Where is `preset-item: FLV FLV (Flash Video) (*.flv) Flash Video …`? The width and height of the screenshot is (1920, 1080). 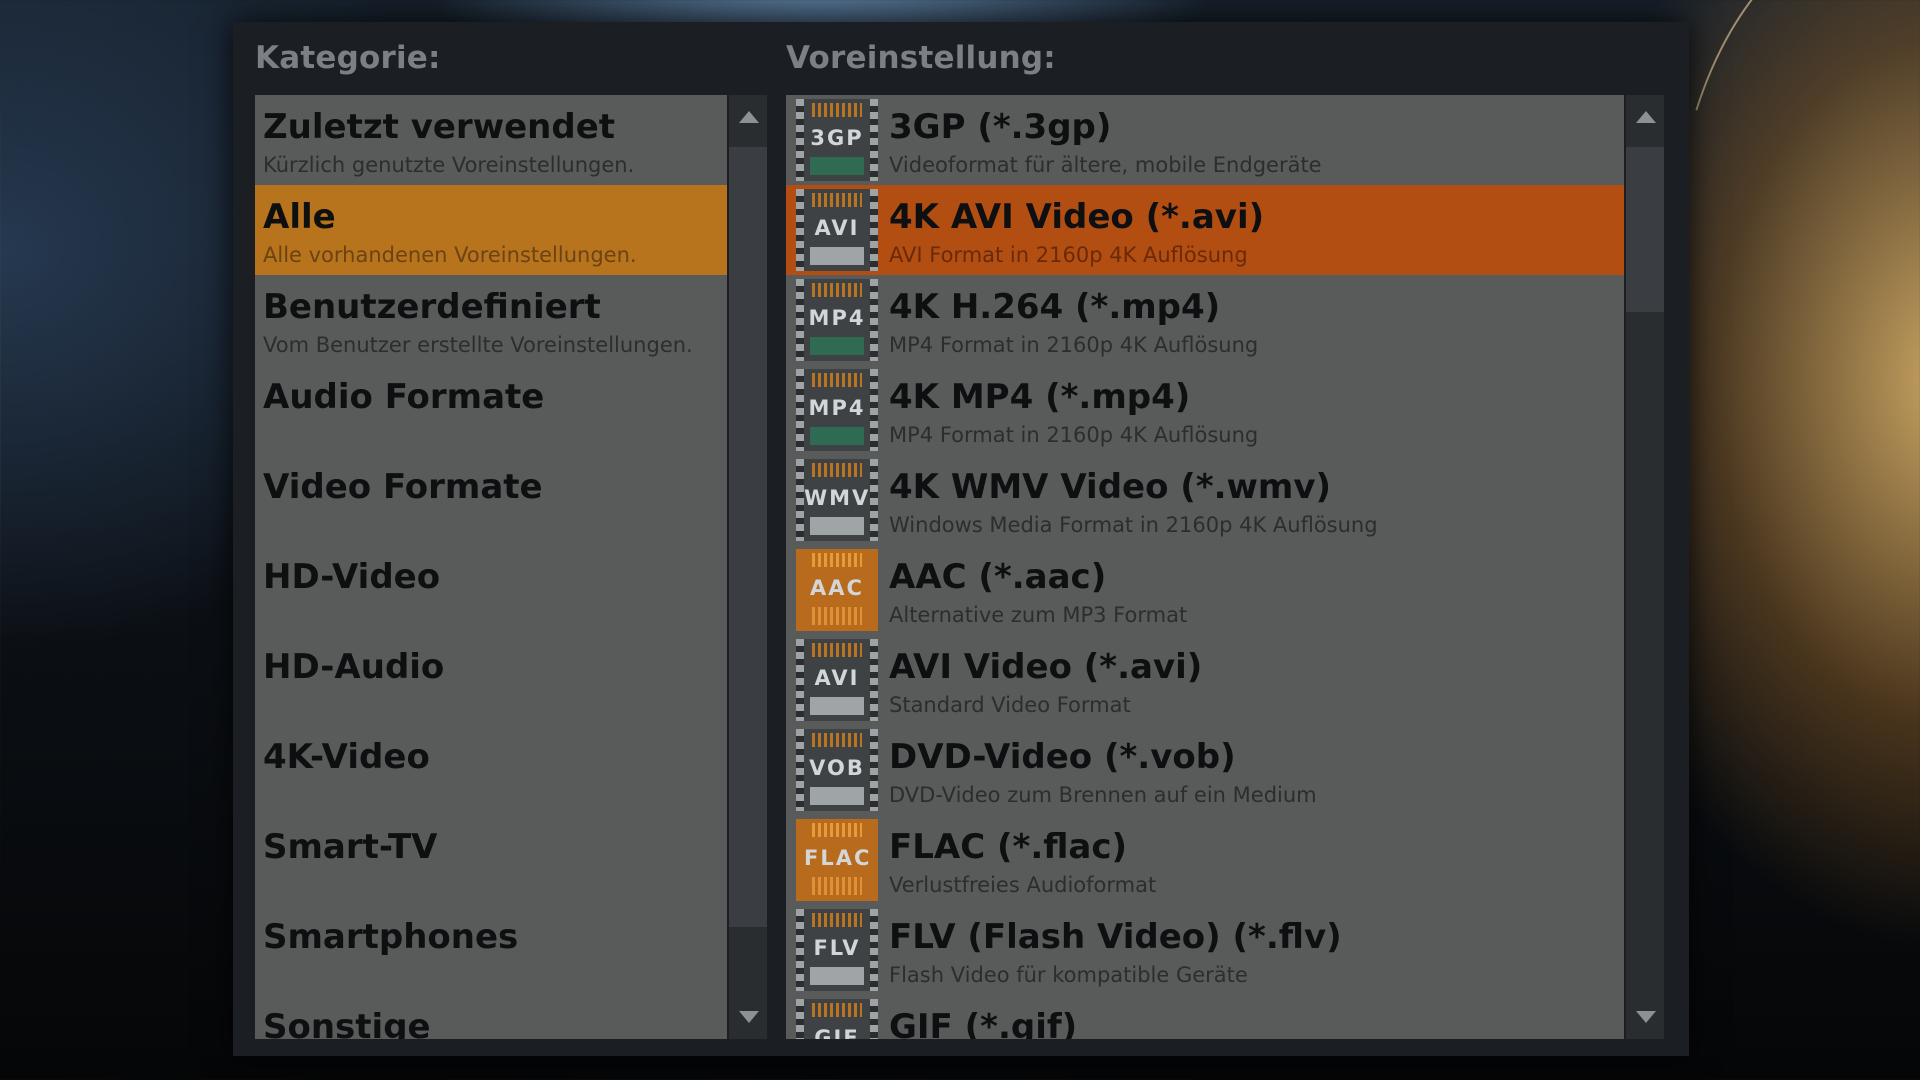
preset-item: FLV FLV (Flash Video) (*.flv) Flash Video … is located at coordinates (1205, 950).